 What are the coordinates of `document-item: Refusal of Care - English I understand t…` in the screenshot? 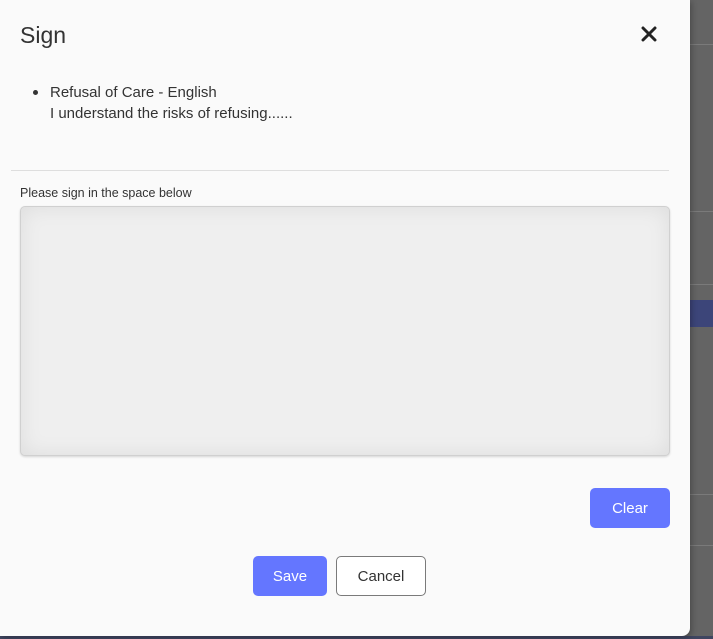 It's located at (161, 103).